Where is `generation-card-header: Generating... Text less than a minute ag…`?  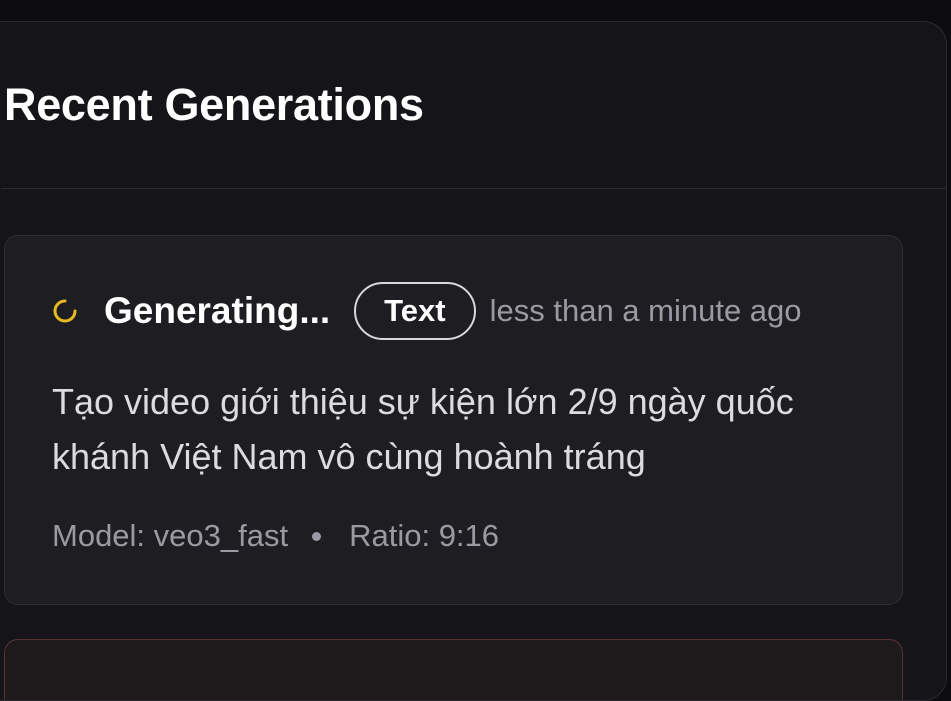 generation-card-header: Generating... Text less than a minute ag… is located at coordinates (427, 311).